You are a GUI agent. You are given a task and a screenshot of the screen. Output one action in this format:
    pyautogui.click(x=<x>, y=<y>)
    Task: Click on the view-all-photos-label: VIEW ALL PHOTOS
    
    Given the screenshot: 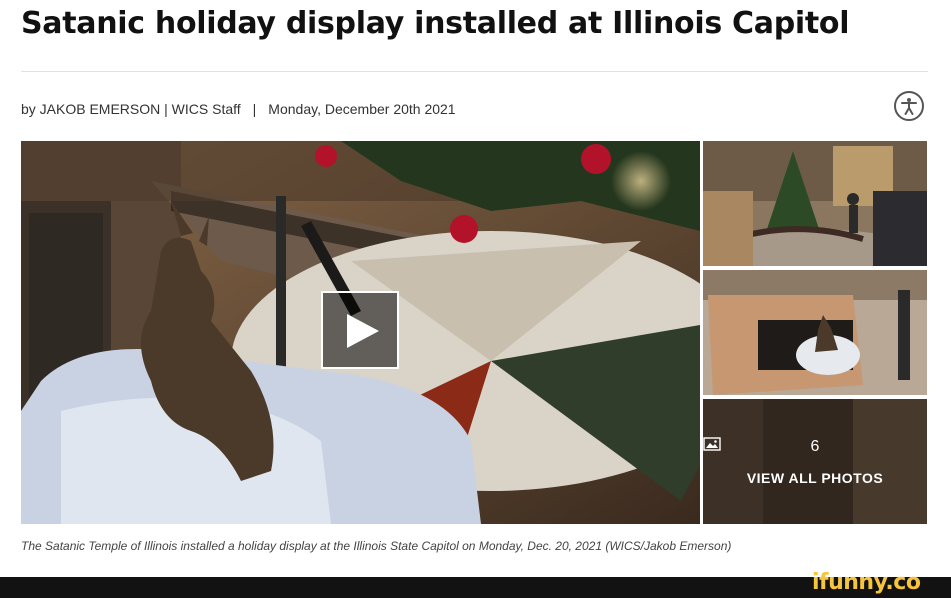 What is the action you would take?
    pyautogui.click(x=815, y=478)
    